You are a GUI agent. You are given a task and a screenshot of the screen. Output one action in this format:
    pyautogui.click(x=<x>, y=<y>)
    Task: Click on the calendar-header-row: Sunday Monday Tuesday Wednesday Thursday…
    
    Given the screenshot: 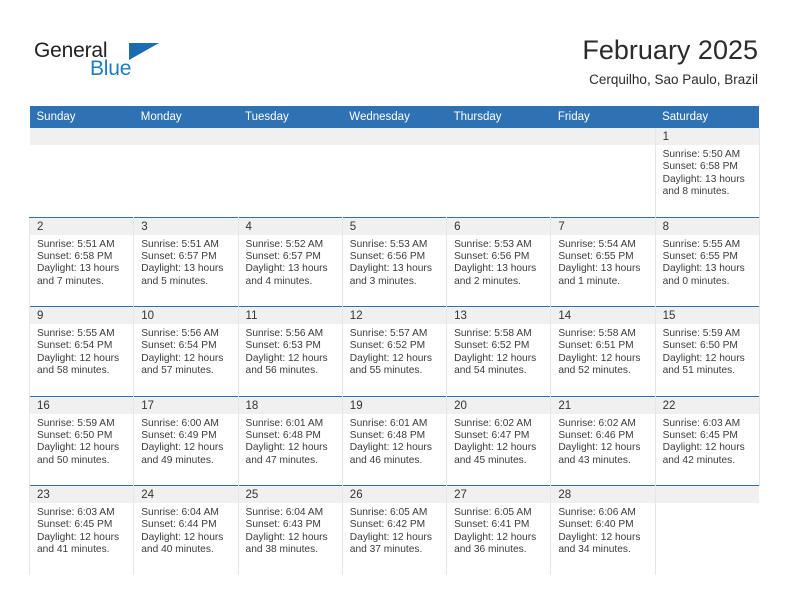 What is the action you would take?
    pyautogui.click(x=394, y=117)
    